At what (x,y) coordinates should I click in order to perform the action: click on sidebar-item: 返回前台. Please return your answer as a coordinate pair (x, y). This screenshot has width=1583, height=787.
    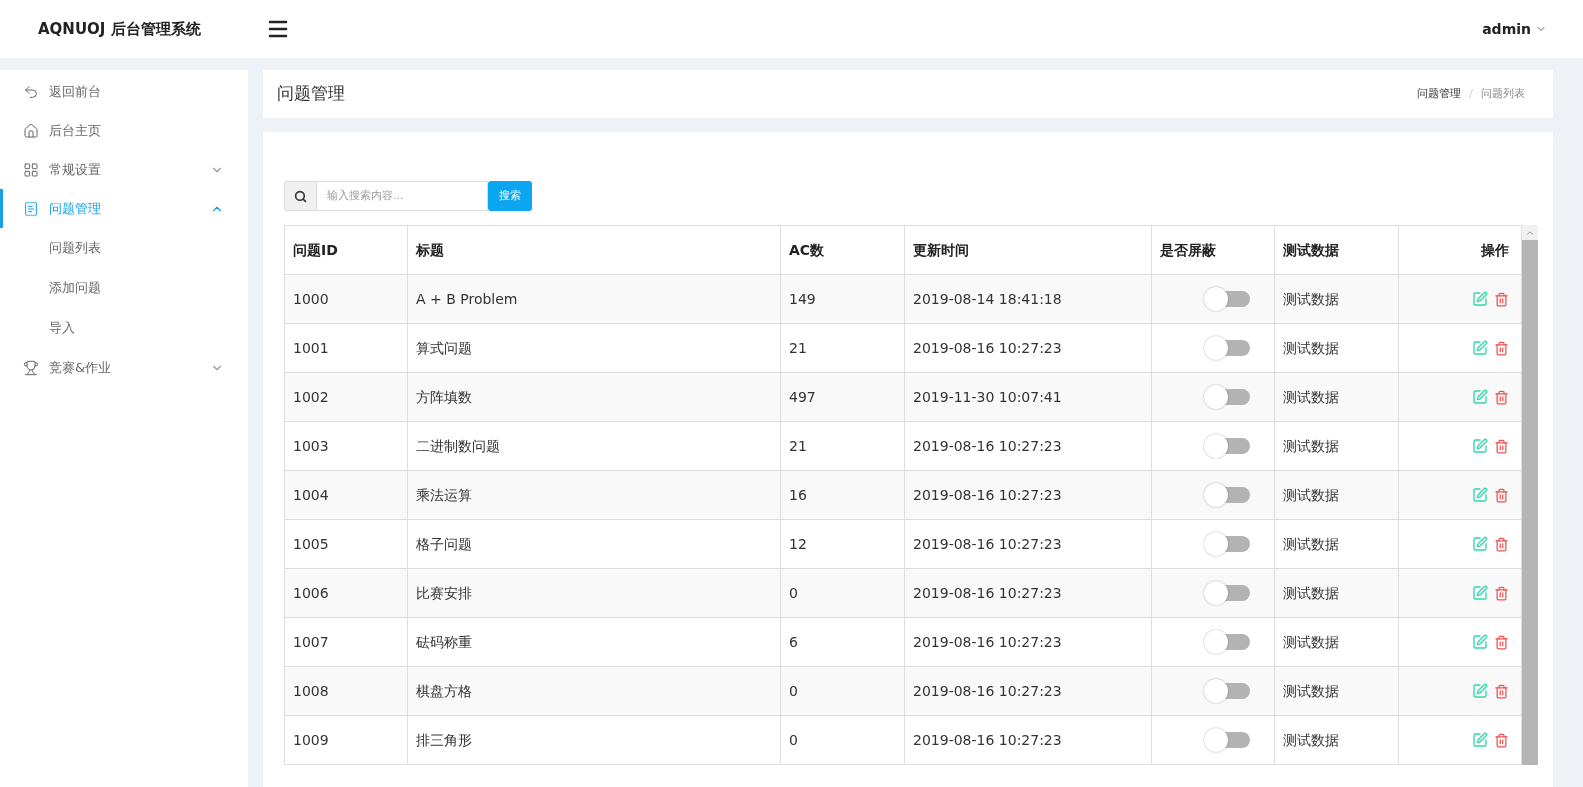
    Looking at the image, I should click on (124, 91).